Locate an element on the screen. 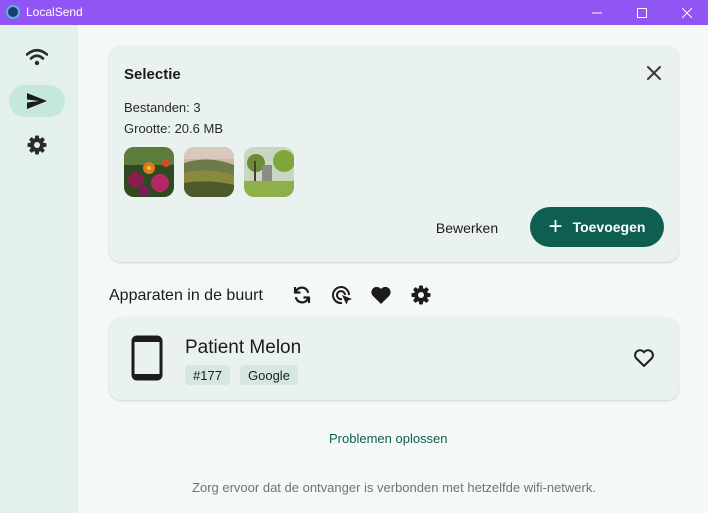 This screenshot has height=513, width=708. device-brand-badge: Google is located at coordinates (269, 375).